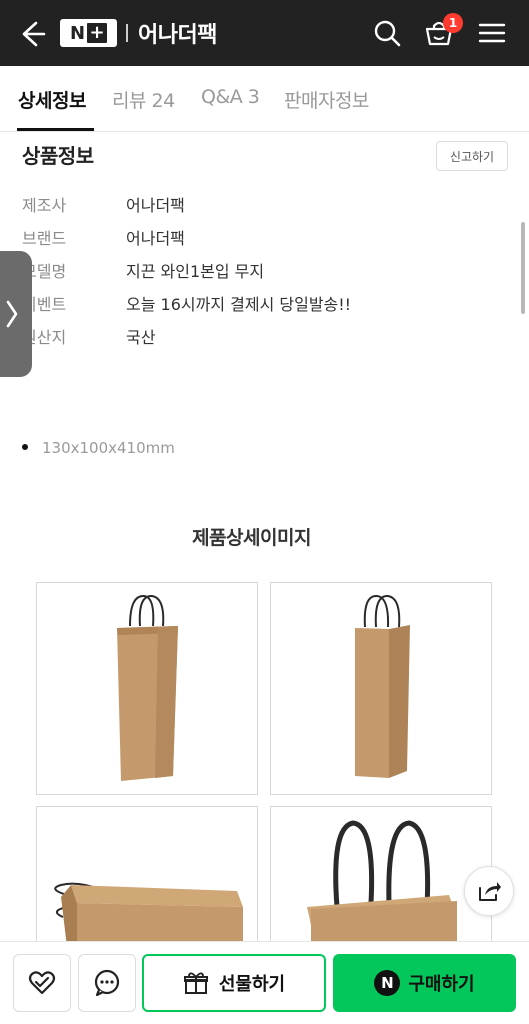  I want to click on talk-button, so click(107, 983).